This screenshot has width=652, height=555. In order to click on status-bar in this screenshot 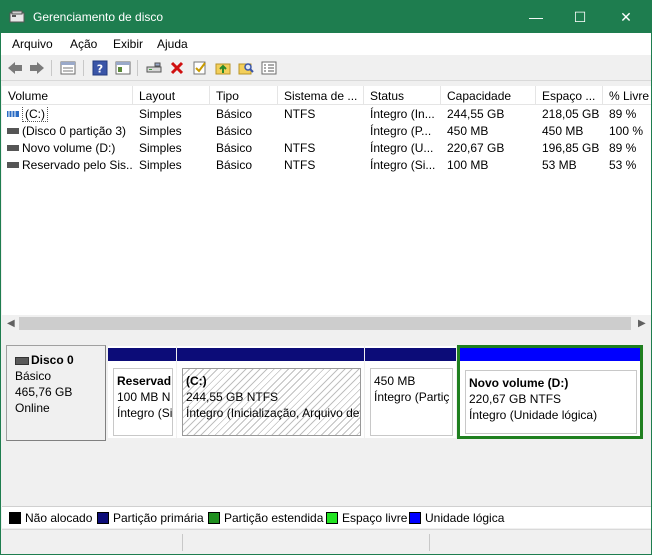, I will do `click(326, 541)`.